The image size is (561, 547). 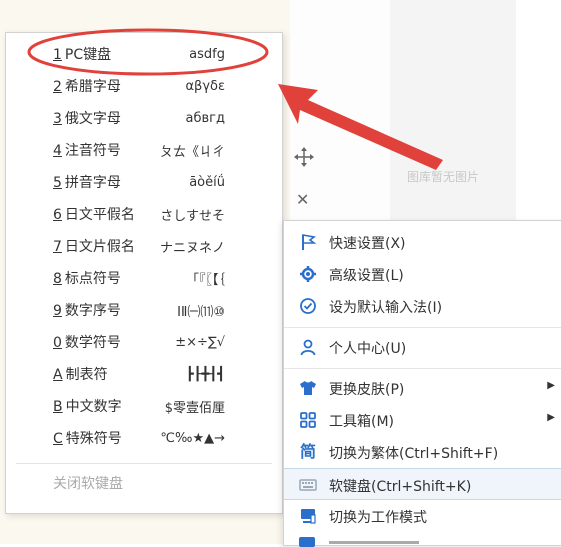 What do you see at coordinates (57, 183) in the screenshot?
I see `shortcut-key: 5` at bounding box center [57, 183].